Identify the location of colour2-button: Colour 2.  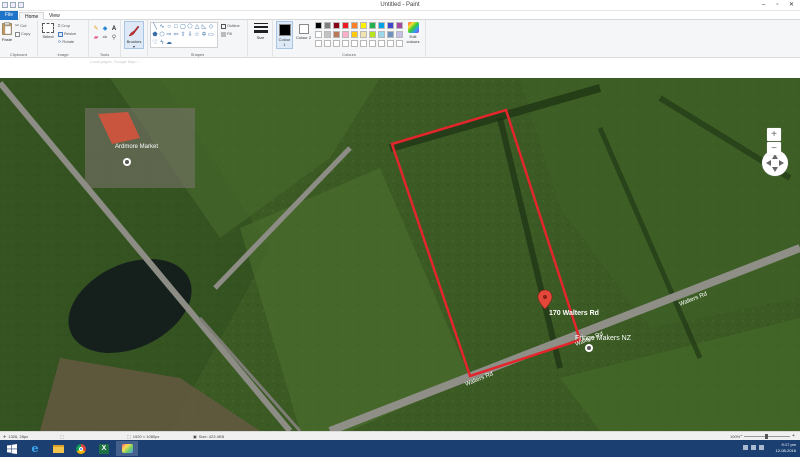
(303, 30).